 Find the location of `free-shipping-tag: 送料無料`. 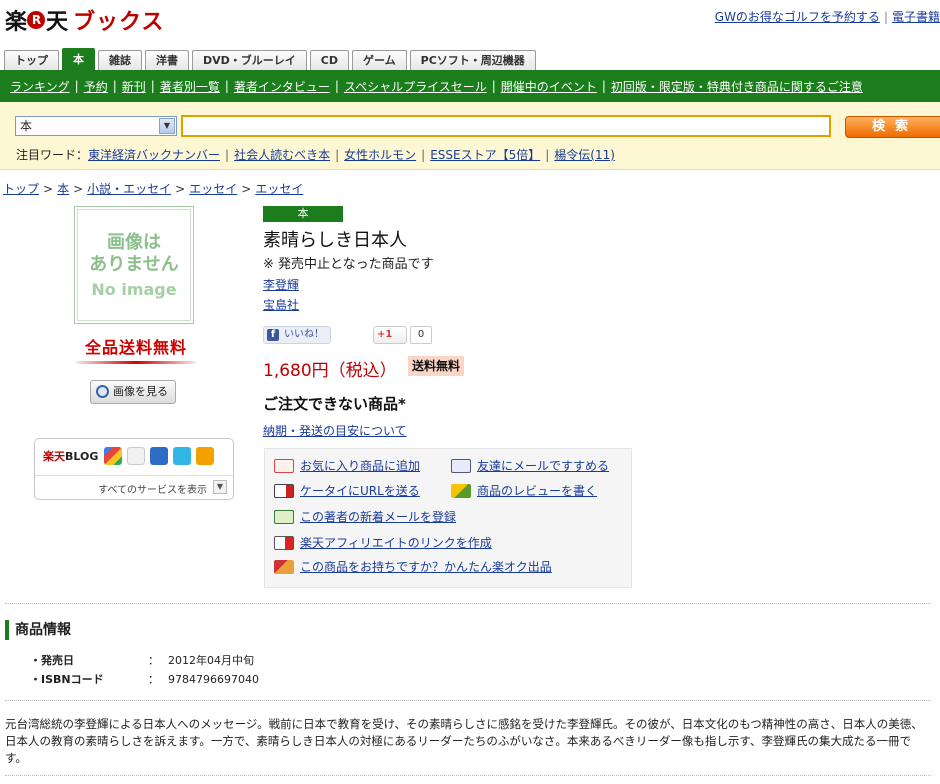

free-shipping-tag: 送料無料 is located at coordinates (436, 366).